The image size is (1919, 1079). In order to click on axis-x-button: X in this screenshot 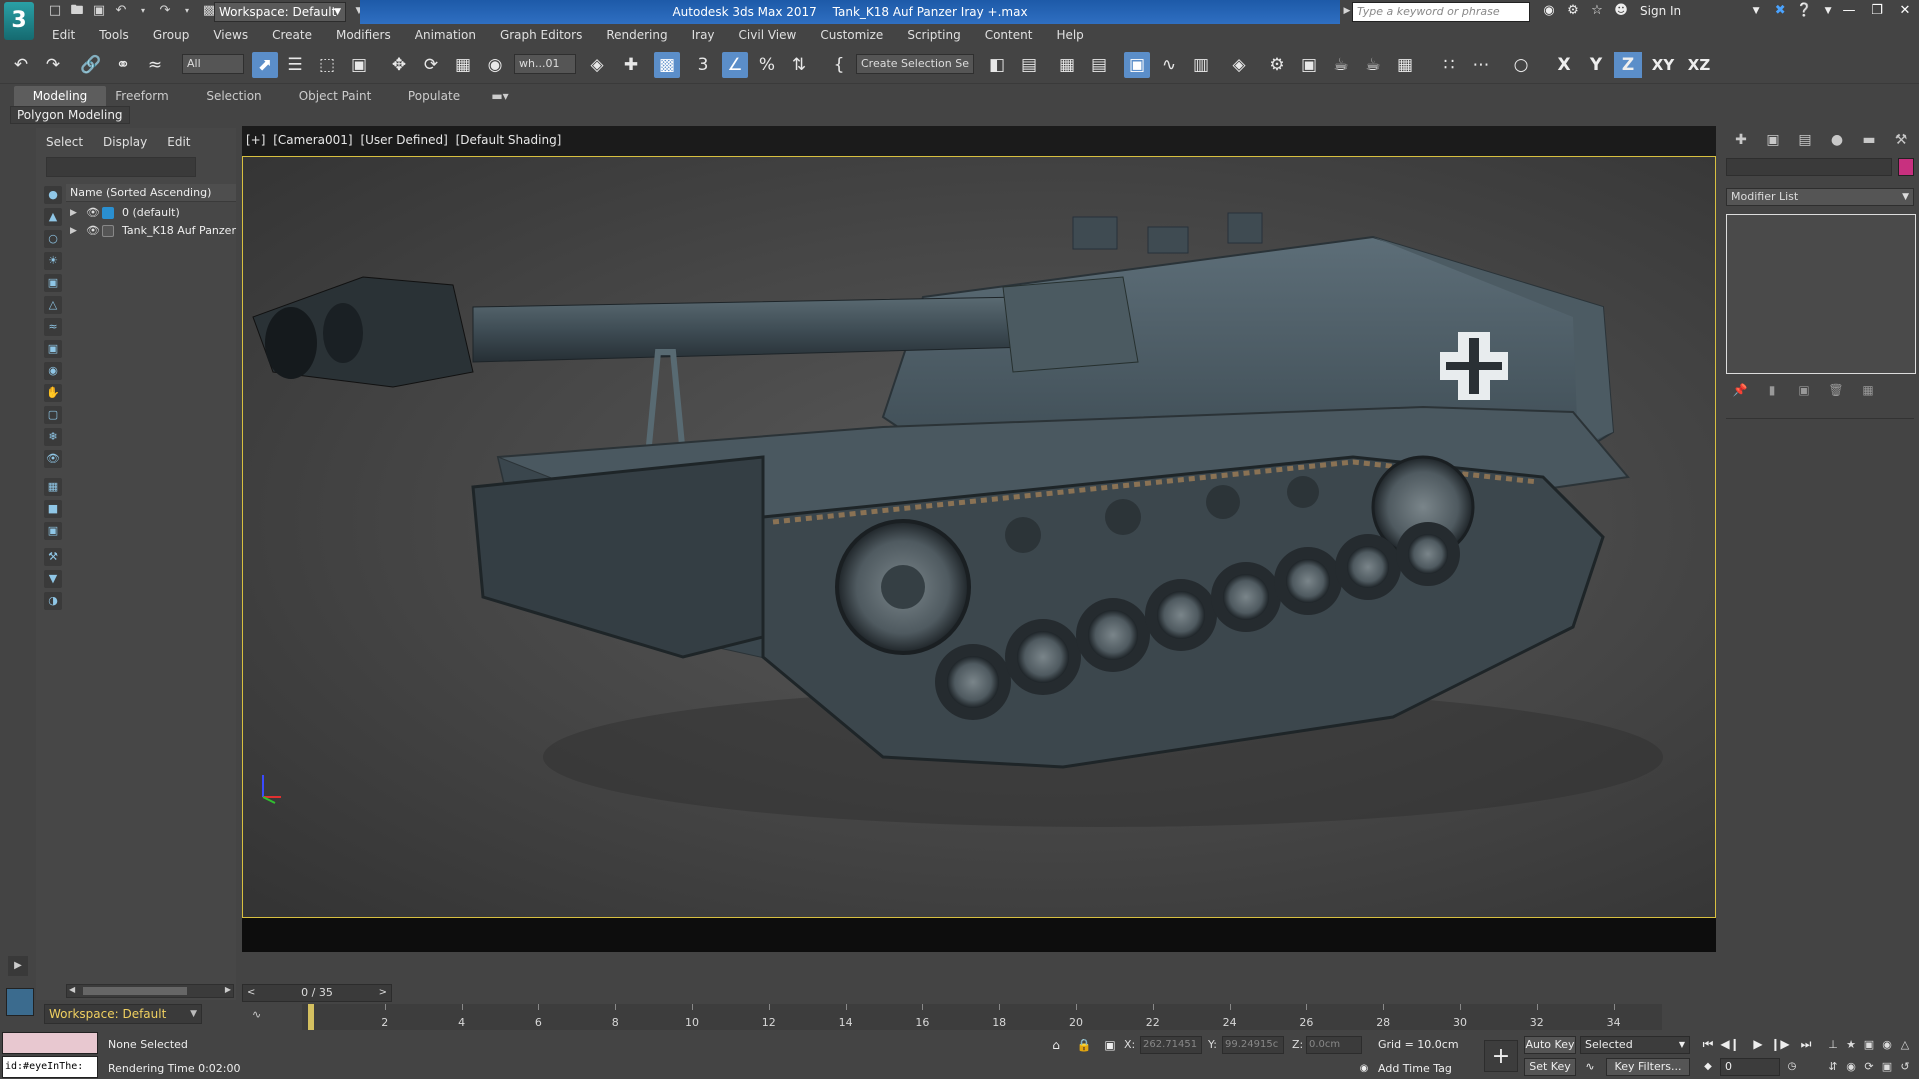, I will do `click(1564, 65)`.